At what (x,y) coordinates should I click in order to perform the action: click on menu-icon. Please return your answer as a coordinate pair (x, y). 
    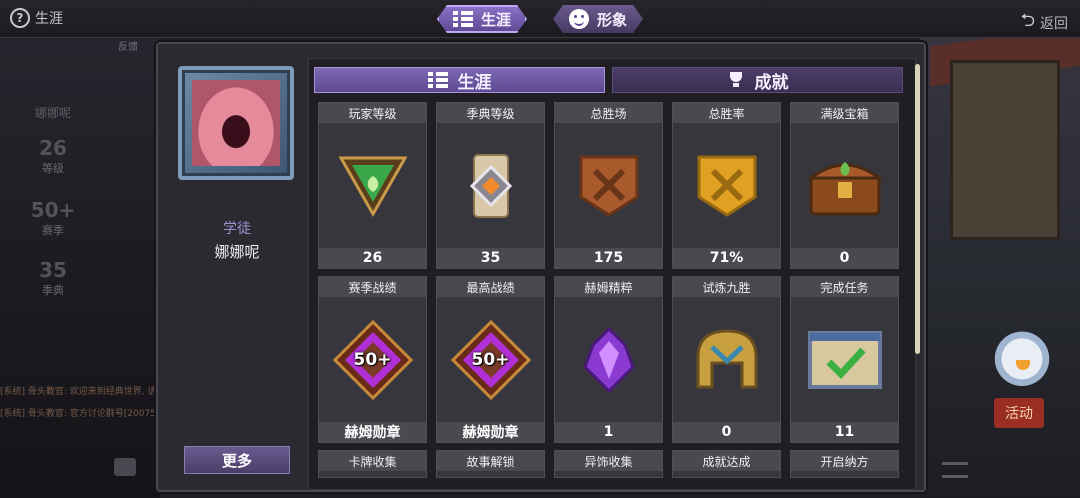
    Looking at the image, I should click on (955, 470).